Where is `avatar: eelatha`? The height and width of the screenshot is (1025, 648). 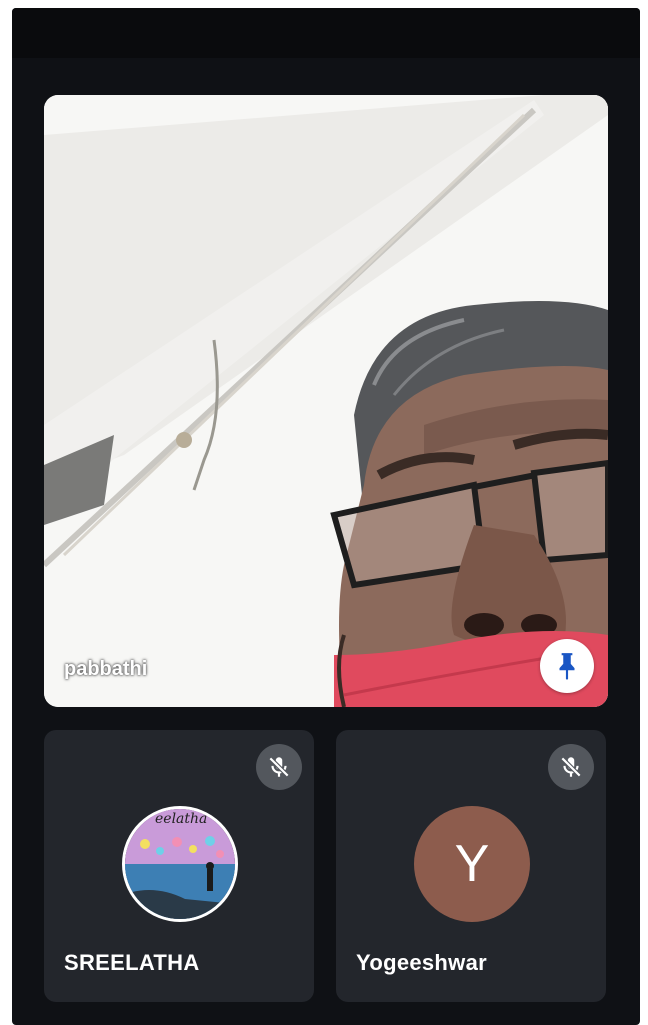
avatar: eelatha is located at coordinates (180, 864).